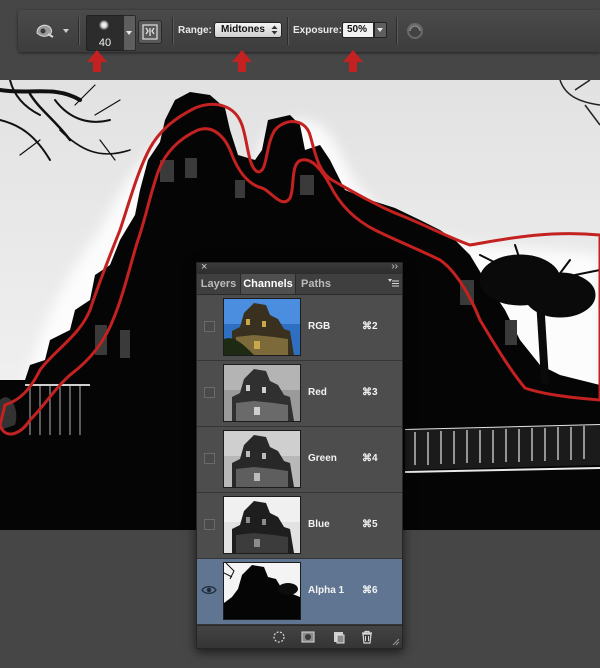 This screenshot has width=600, height=668. Describe the element at coordinates (370, 590) in the screenshot. I see `channel-shortcut: ⌘6` at that location.